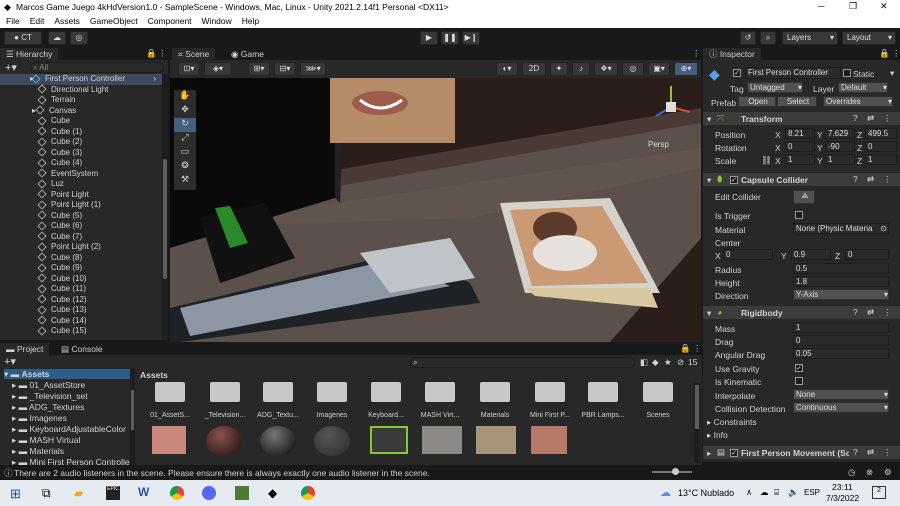 The image size is (900, 506). I want to click on volume-icon: 🔈, so click(793, 492).